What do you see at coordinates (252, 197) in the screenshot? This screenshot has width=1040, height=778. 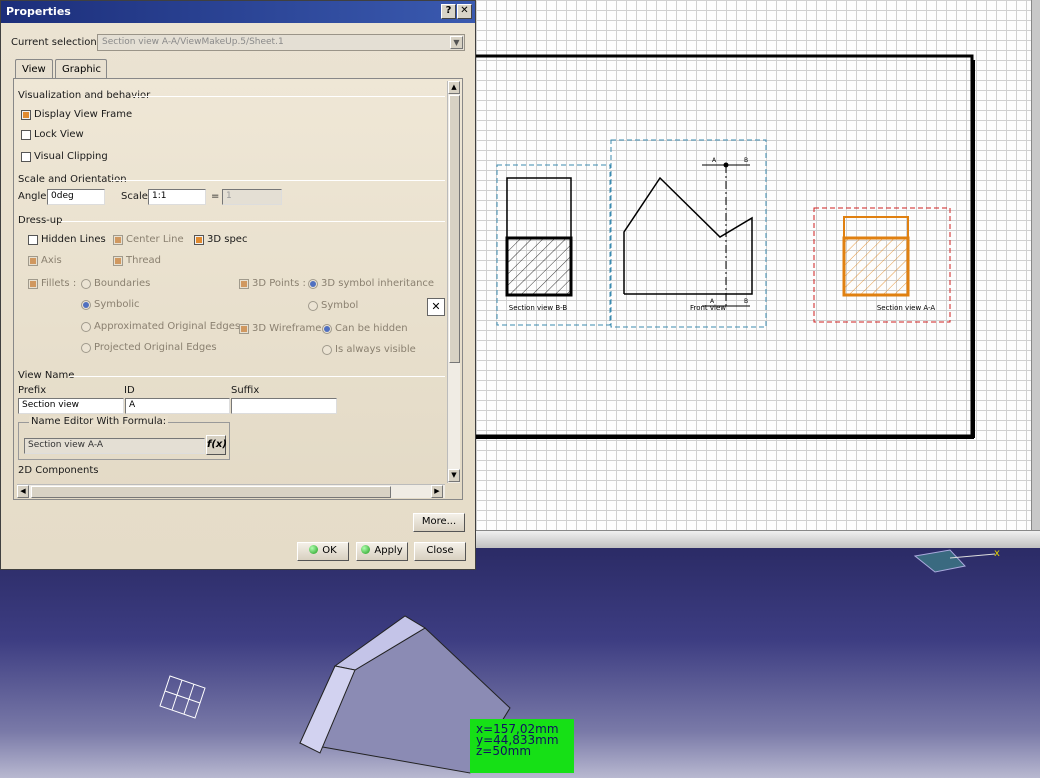 I see `scale-result-field: 1` at bounding box center [252, 197].